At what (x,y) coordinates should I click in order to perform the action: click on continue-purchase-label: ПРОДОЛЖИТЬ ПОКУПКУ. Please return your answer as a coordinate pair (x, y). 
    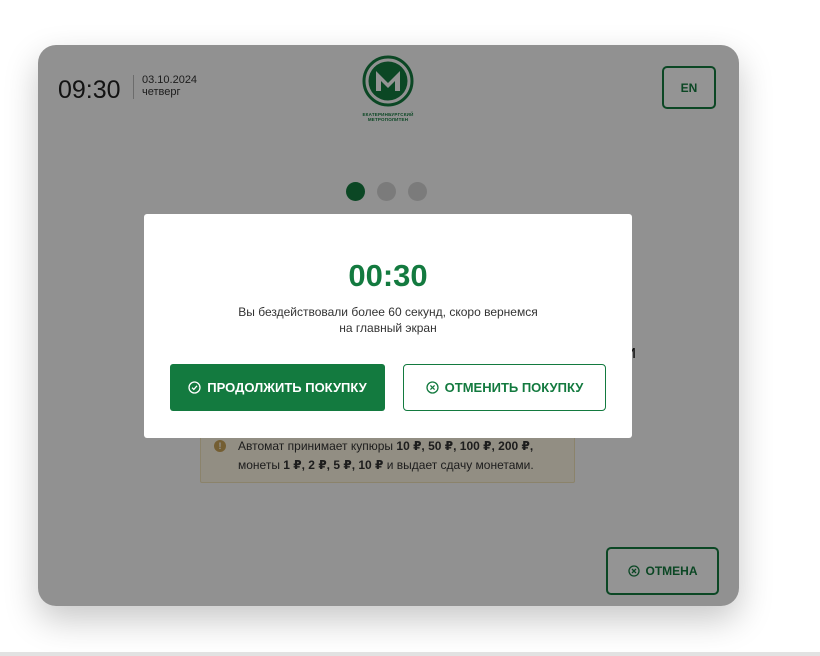
    Looking at the image, I should click on (287, 387).